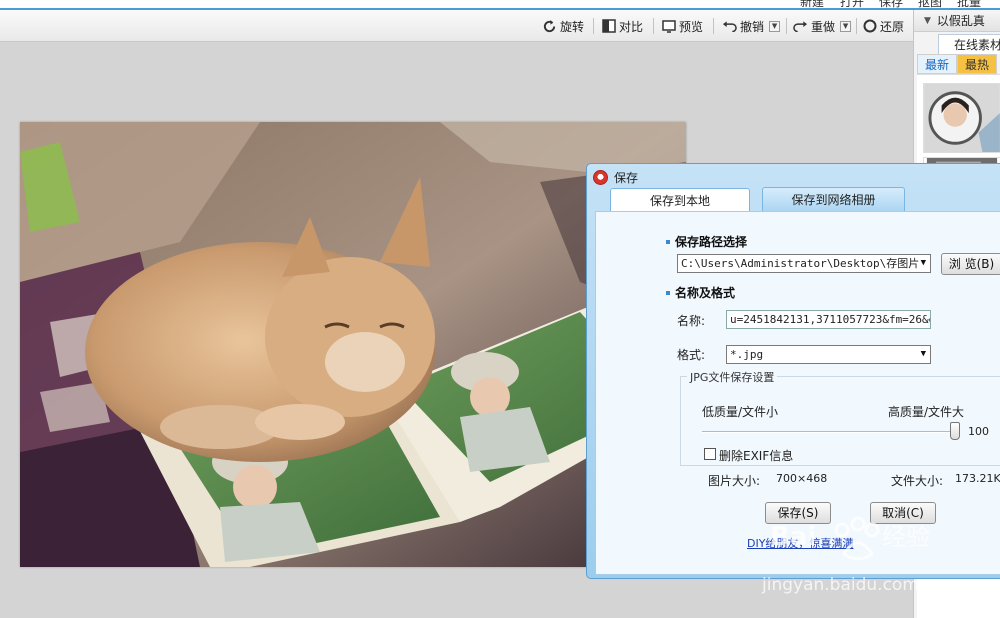 This screenshot has width=1000, height=618. I want to click on diy-gift-link: DIY给朋友，惊喜满满, so click(800, 543).